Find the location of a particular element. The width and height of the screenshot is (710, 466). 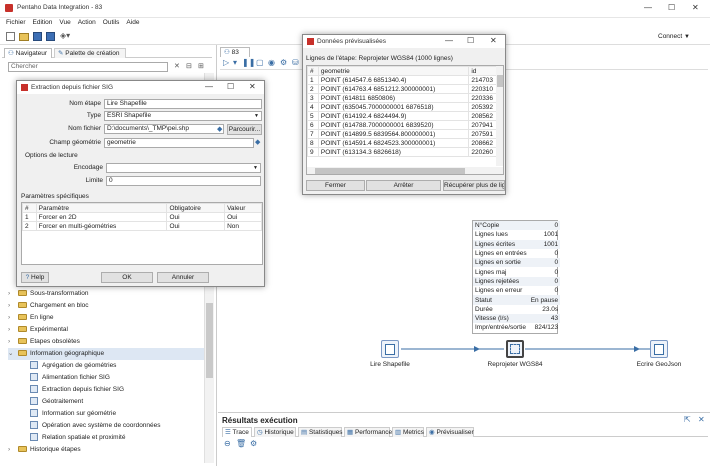

tree-item-label: Géotraitement is located at coordinates (63, 401).